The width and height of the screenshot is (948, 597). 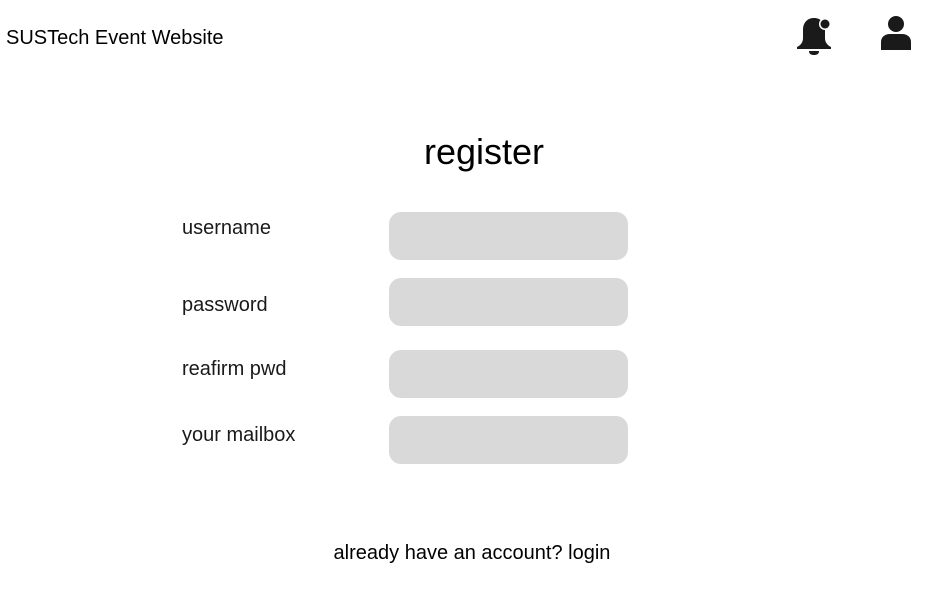 I want to click on login-prompt-text: already have an account?, so click(x=448, y=553).